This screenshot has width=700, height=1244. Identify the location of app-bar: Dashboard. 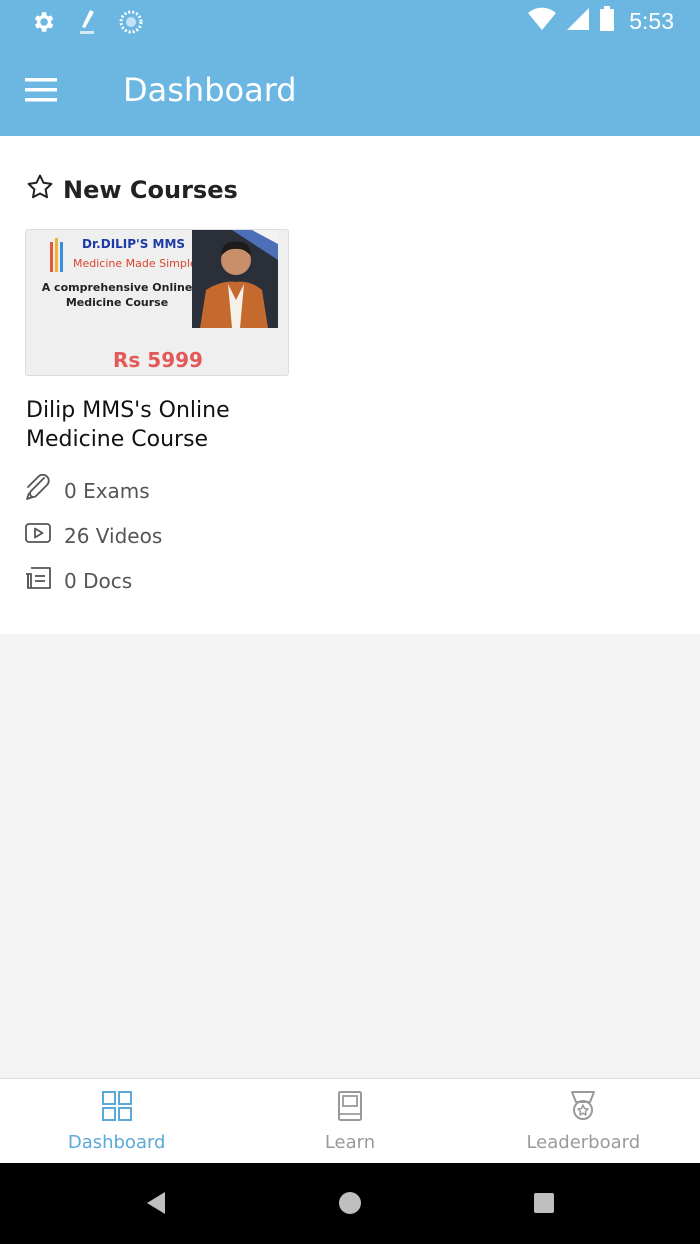
(350, 90).